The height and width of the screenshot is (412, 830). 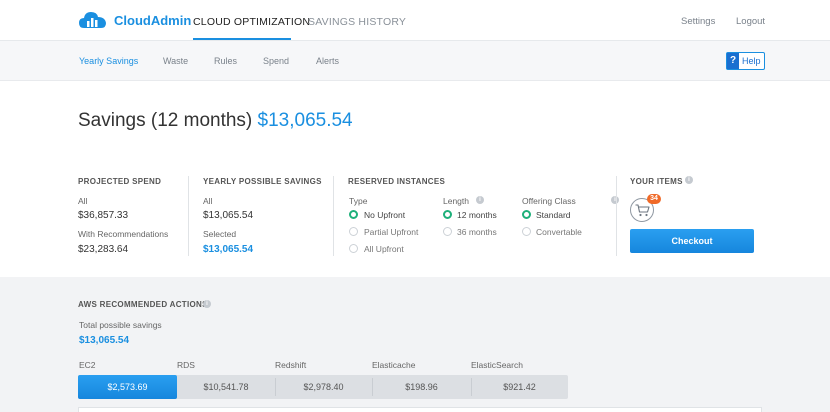 I want to click on help-label: Help, so click(x=751, y=61).